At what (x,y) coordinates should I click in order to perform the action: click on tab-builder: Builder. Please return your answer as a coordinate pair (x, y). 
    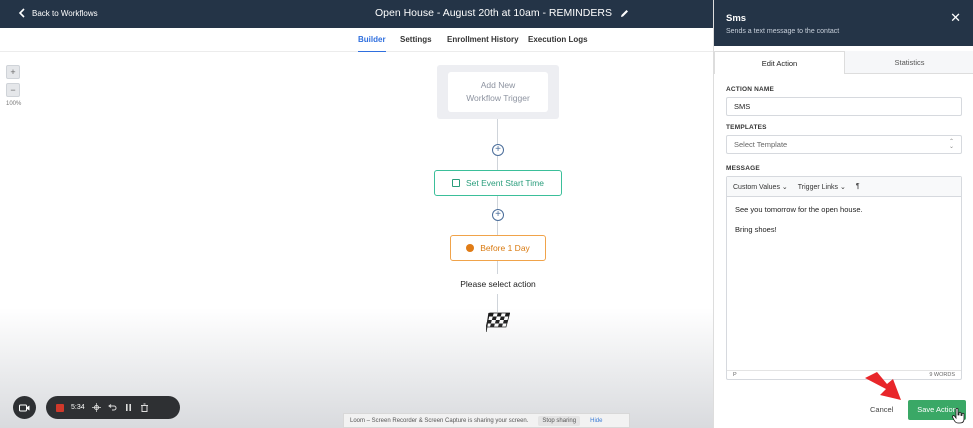
    Looking at the image, I should click on (372, 44).